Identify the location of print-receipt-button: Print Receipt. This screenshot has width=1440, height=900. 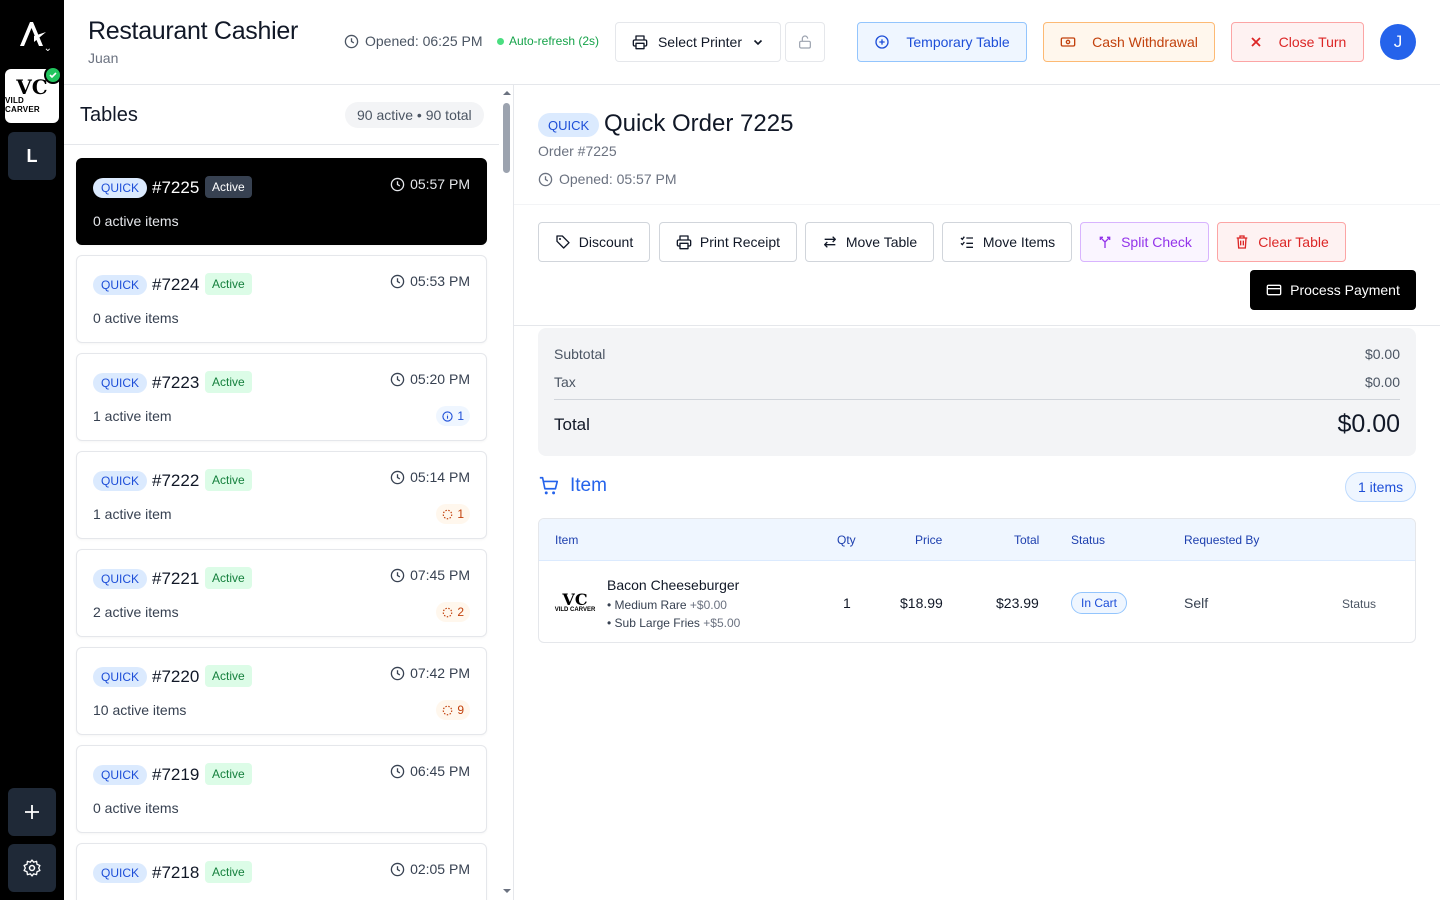
(728, 242).